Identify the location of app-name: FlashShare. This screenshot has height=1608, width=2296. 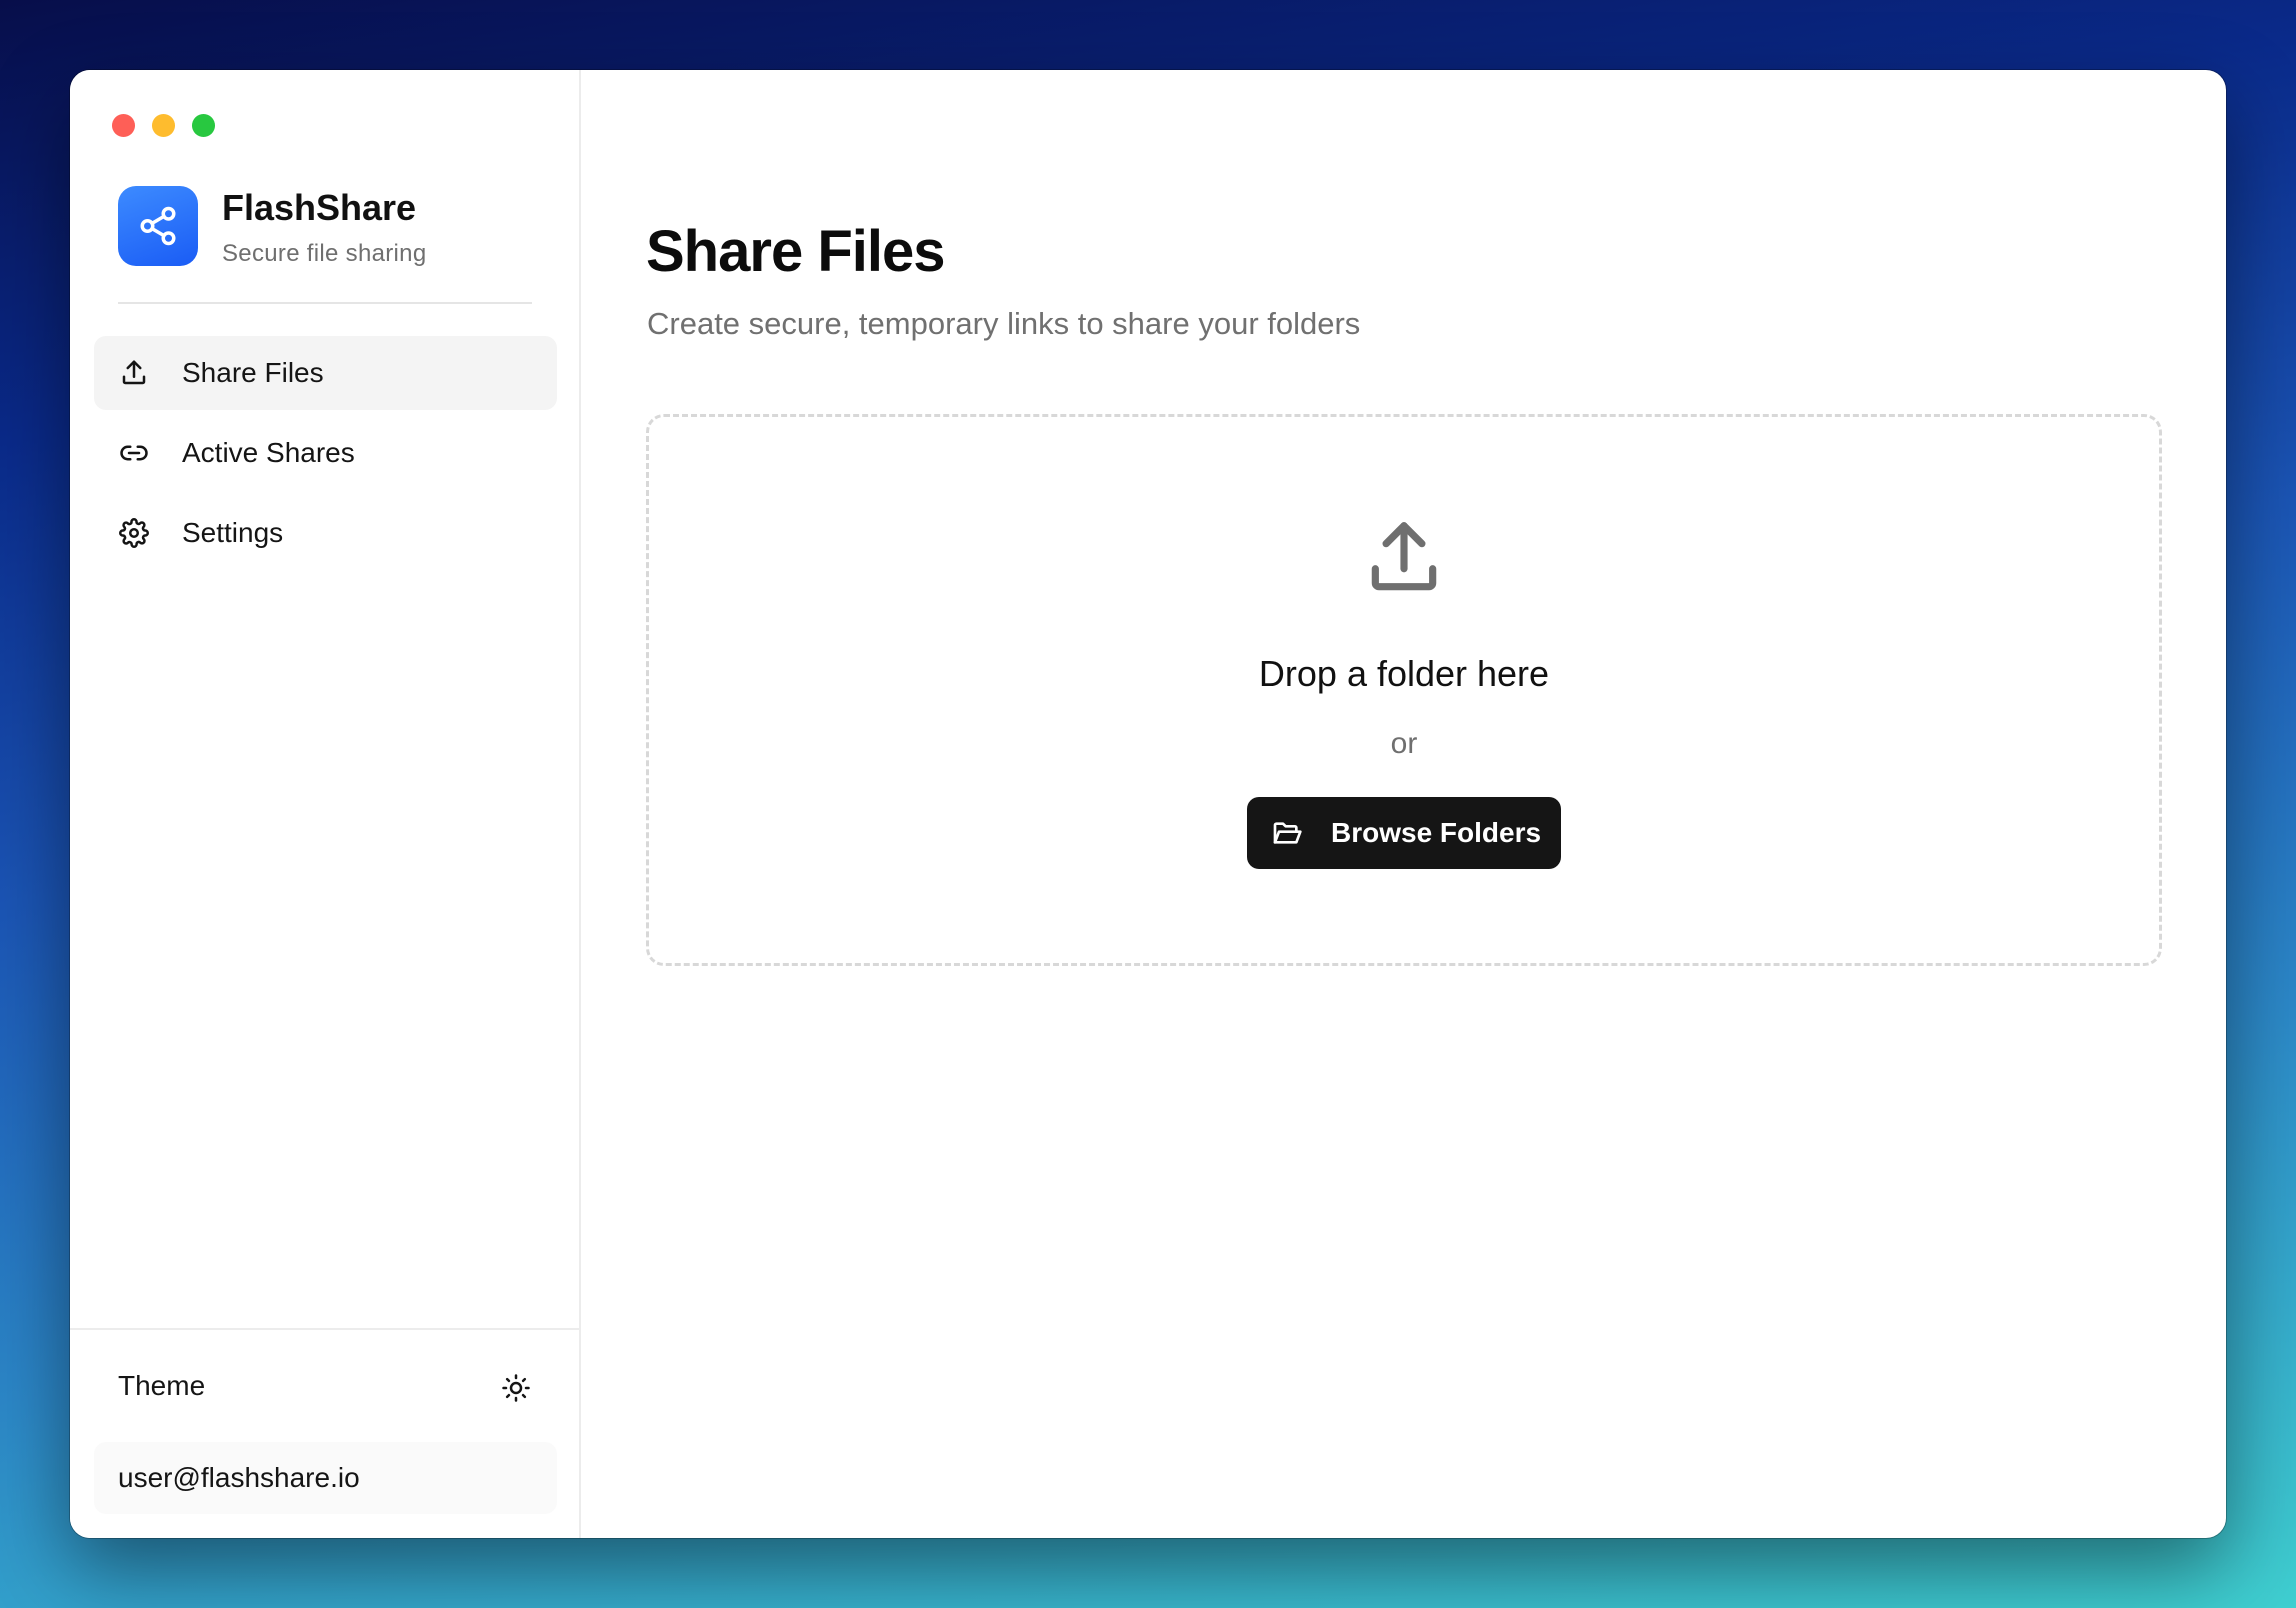
(319, 207).